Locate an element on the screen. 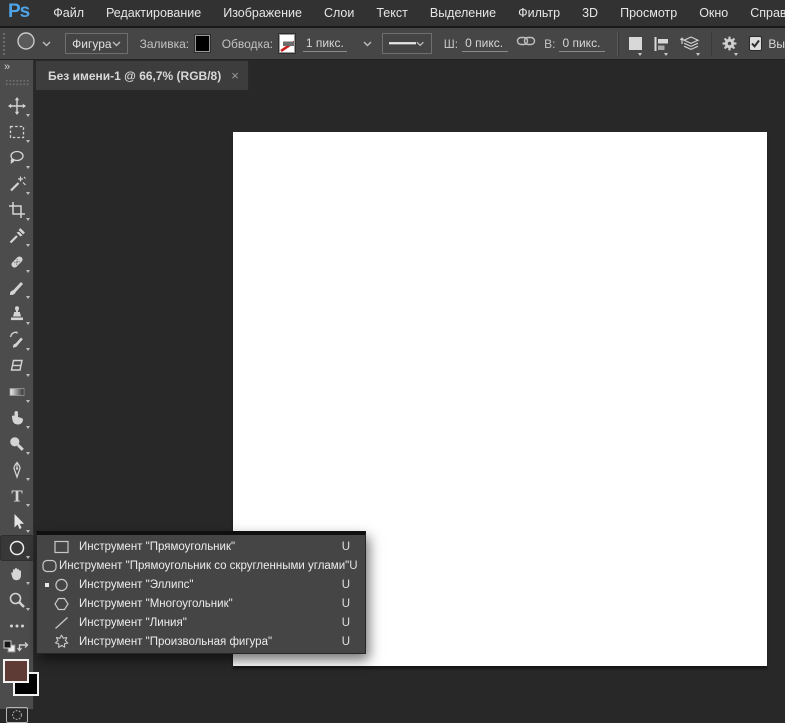 Image resolution: width=785 pixels, height=723 pixels. menu-type: Текст is located at coordinates (391, 13).